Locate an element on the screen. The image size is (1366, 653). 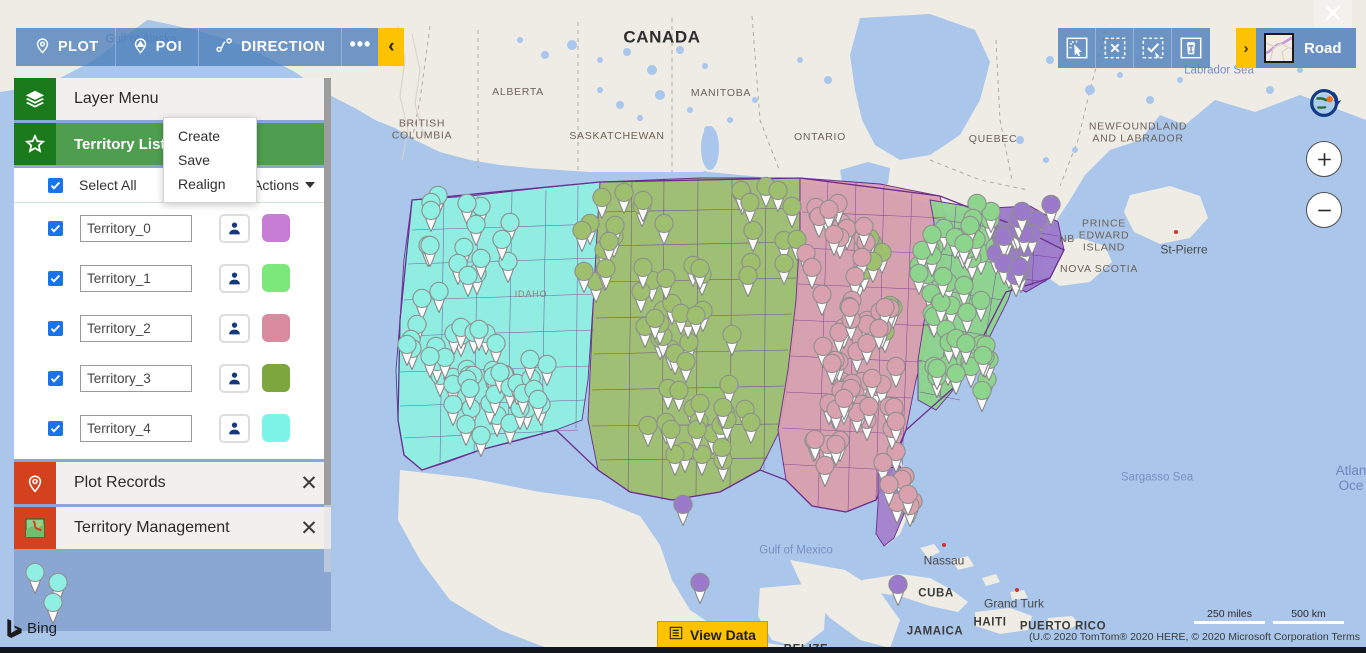
delete-tool is located at coordinates (1191, 48).